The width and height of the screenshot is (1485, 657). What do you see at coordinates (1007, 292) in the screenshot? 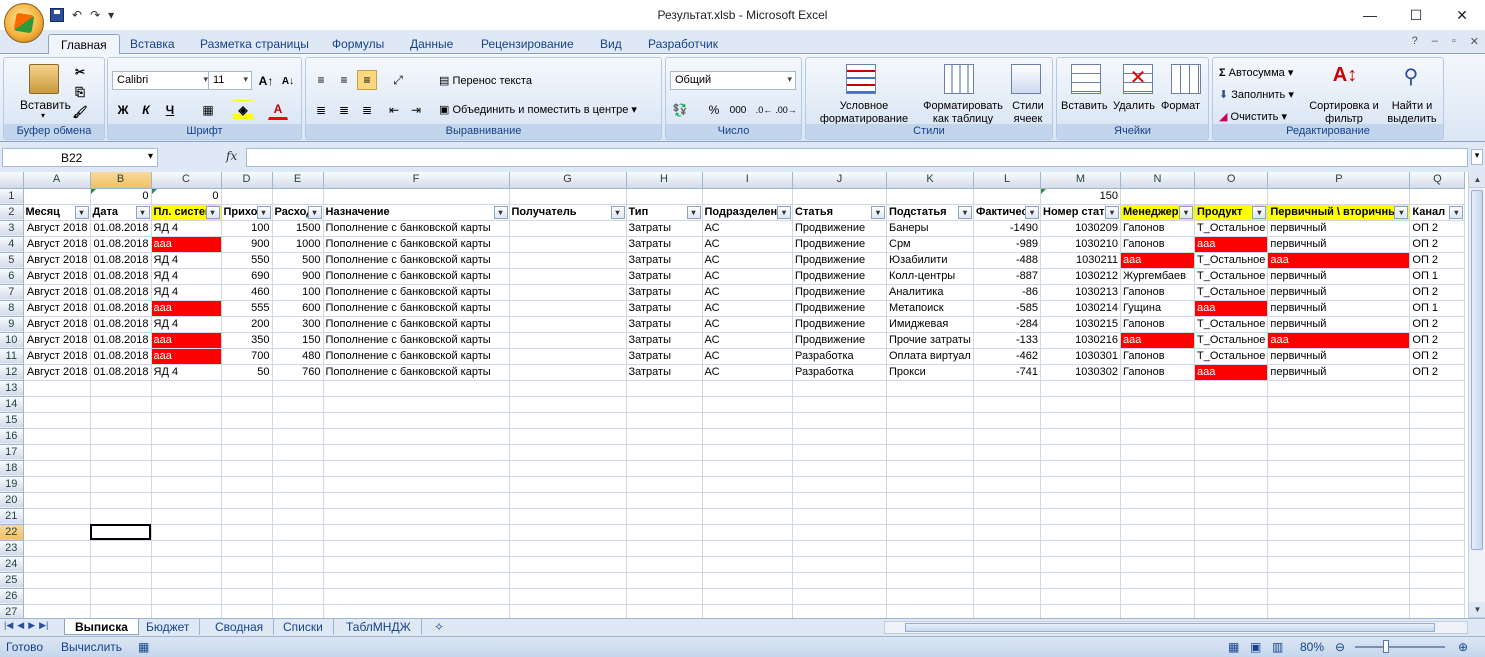
I see `cell: -86` at bounding box center [1007, 292].